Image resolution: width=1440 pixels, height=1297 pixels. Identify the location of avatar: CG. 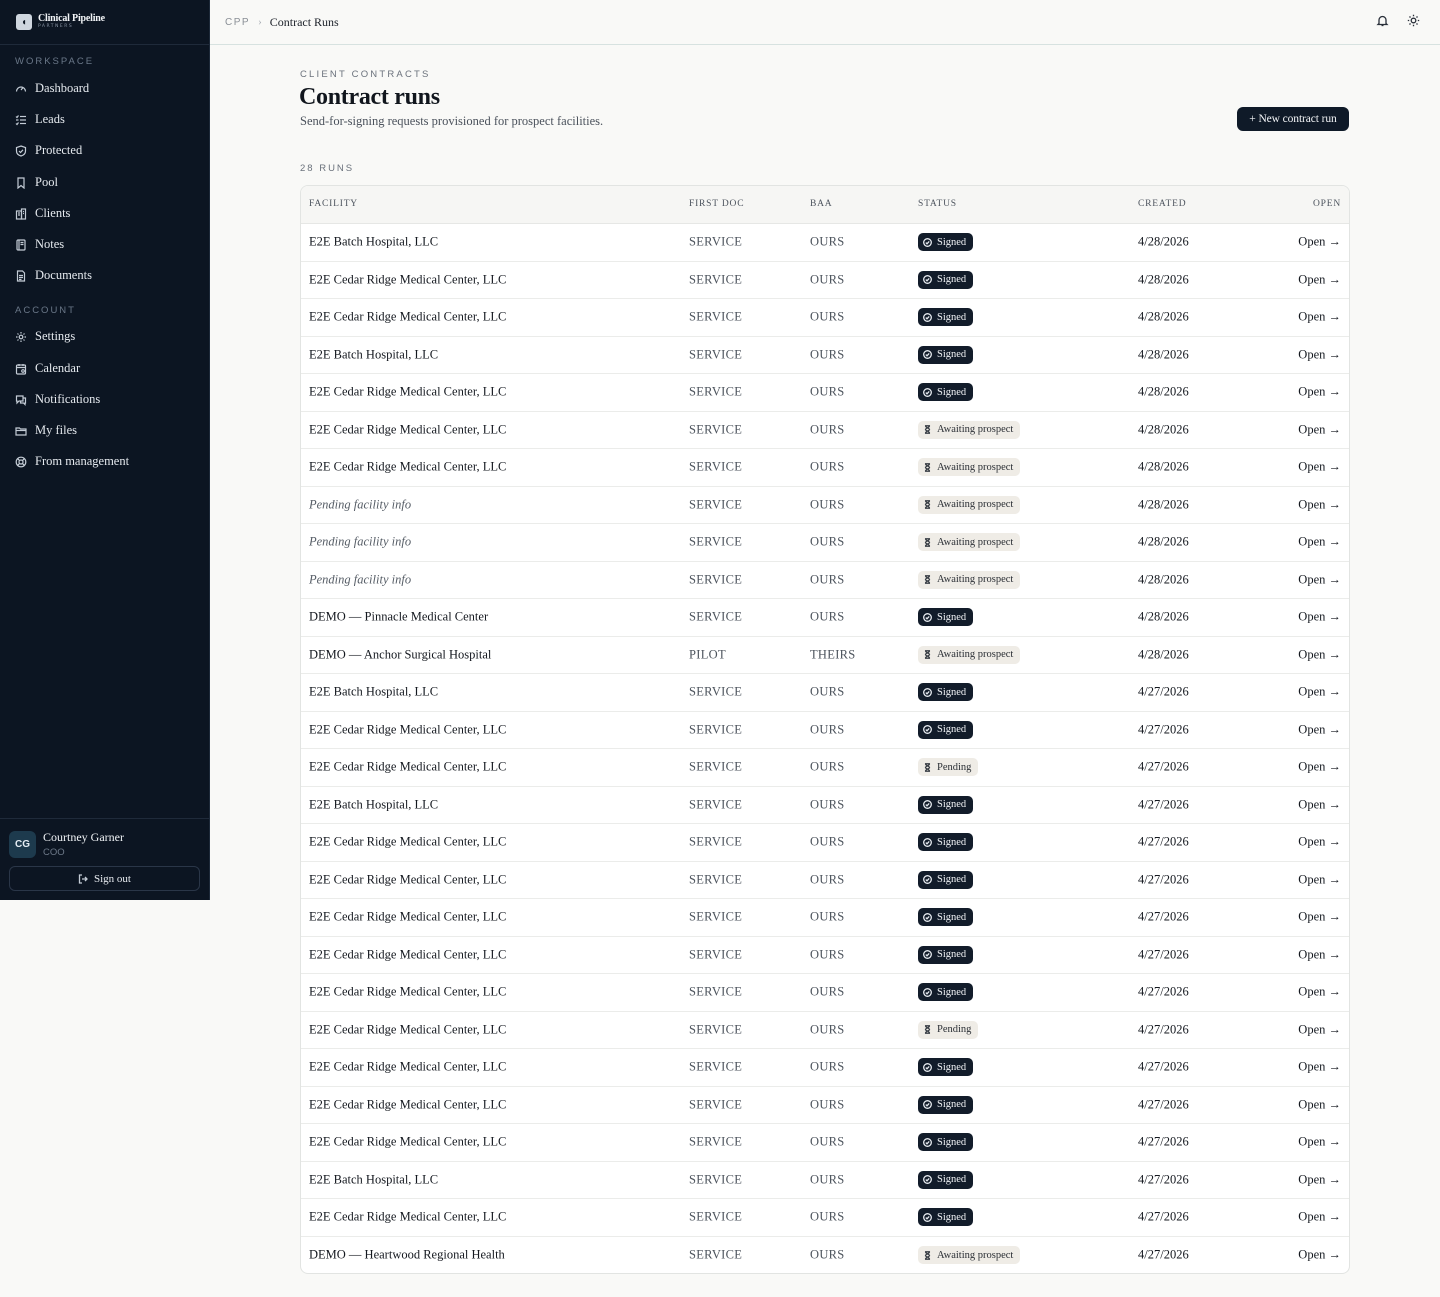
(22, 844).